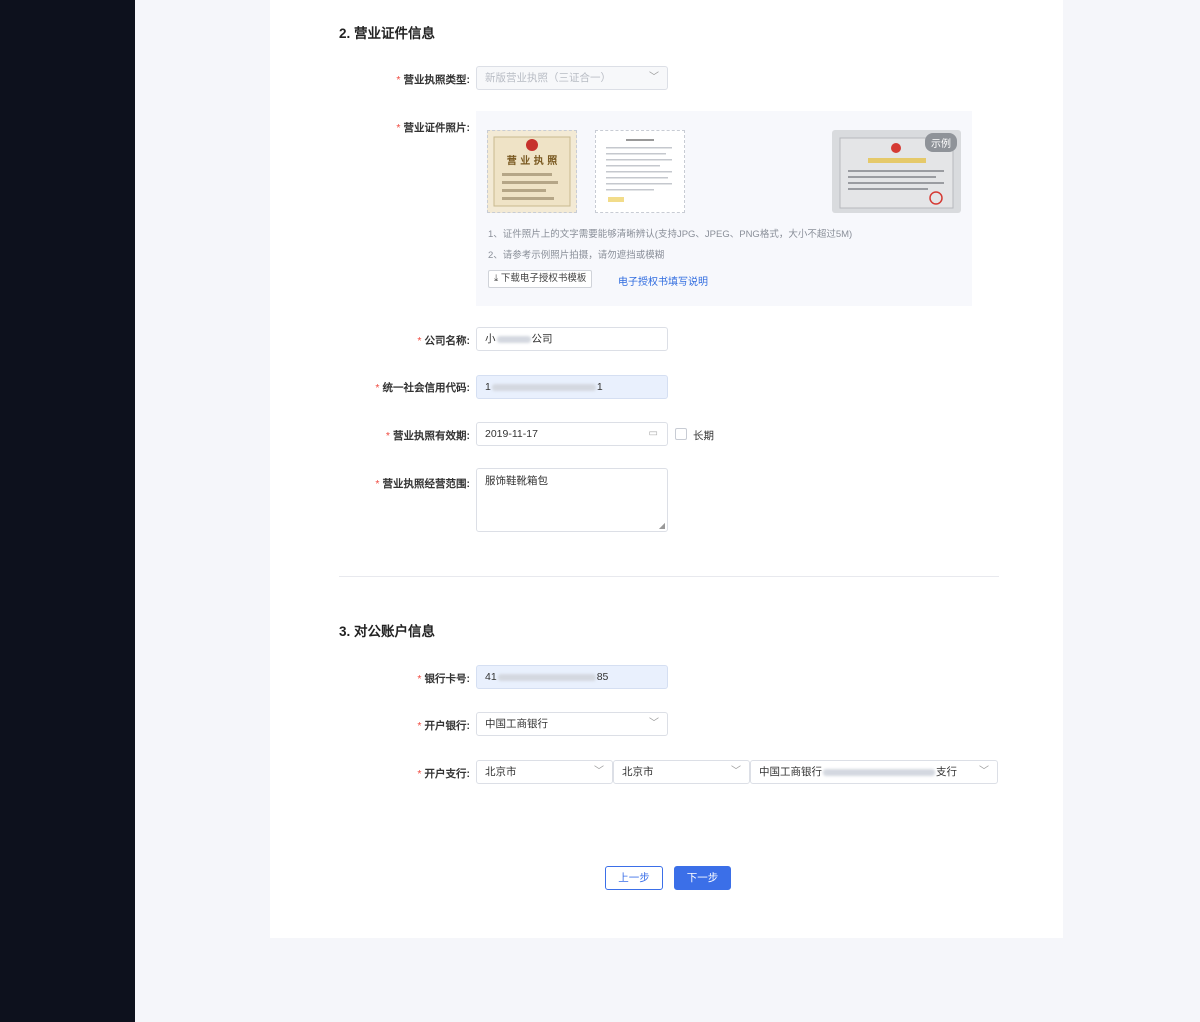 Image resolution: width=1200 pixels, height=1022 pixels. What do you see at coordinates (422, 388) in the screenshot?
I see `credit-code-label: * 统一社会信用代码:` at bounding box center [422, 388].